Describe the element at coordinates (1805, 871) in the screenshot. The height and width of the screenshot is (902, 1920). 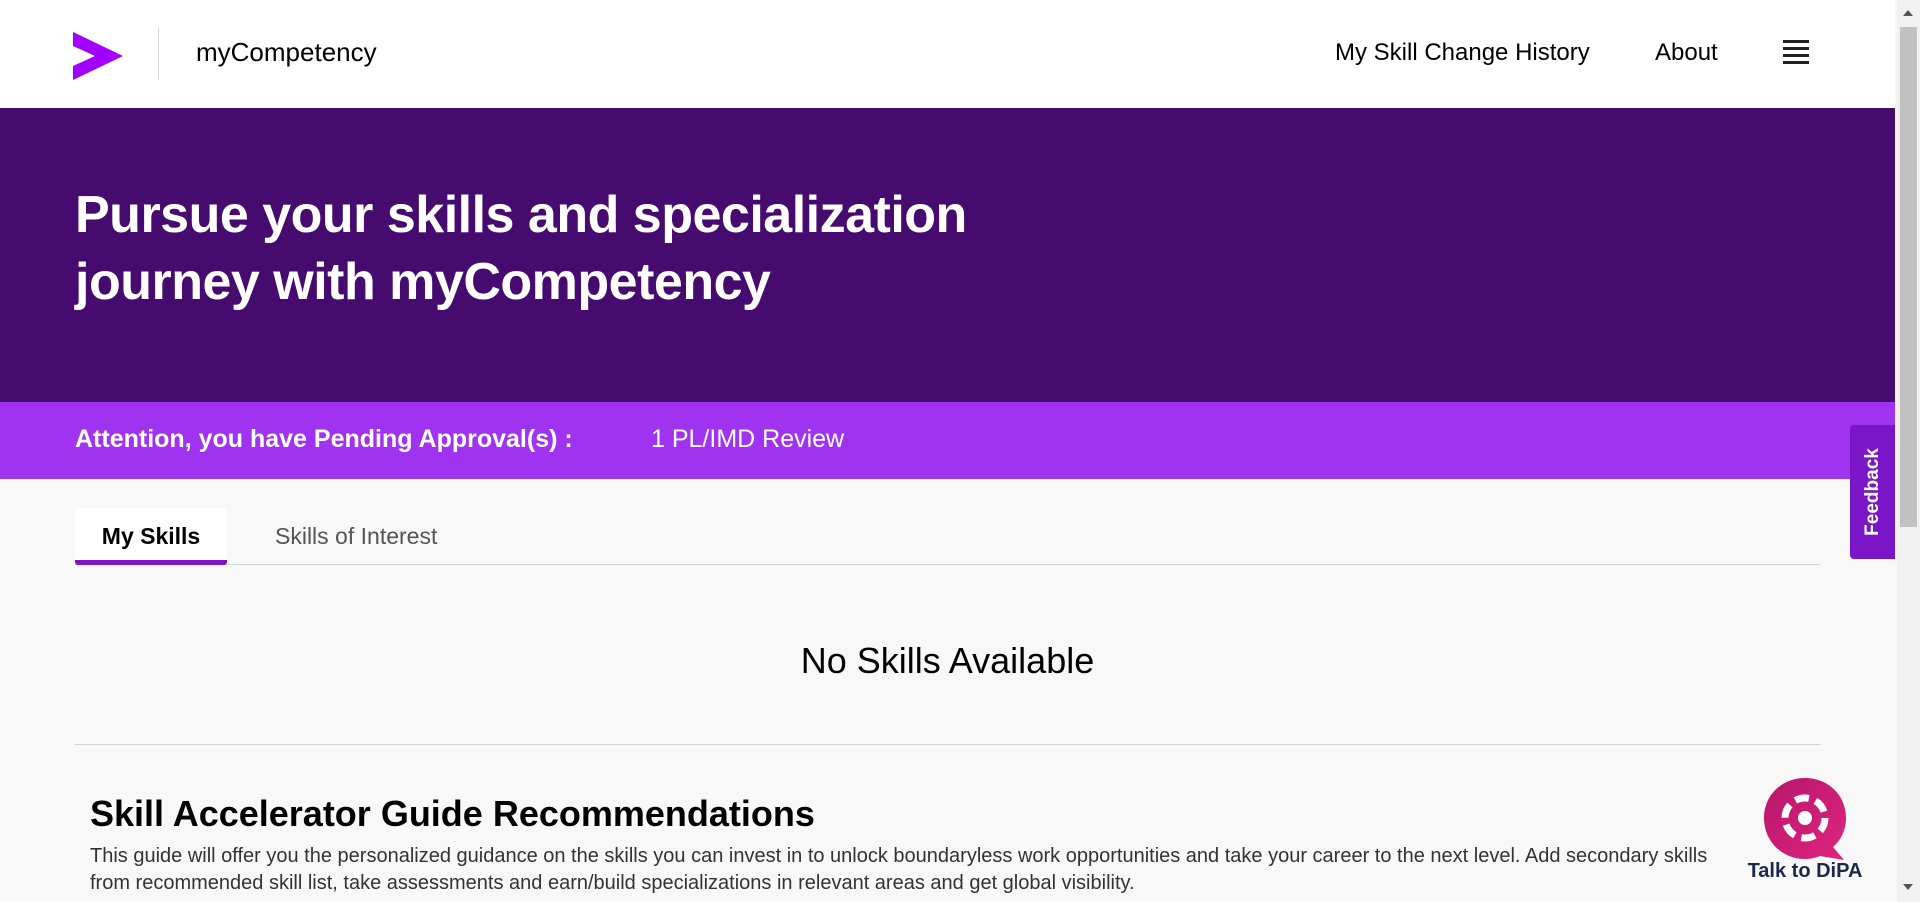
I see `talk-to-dipa-label: Talk to DiPA` at that location.